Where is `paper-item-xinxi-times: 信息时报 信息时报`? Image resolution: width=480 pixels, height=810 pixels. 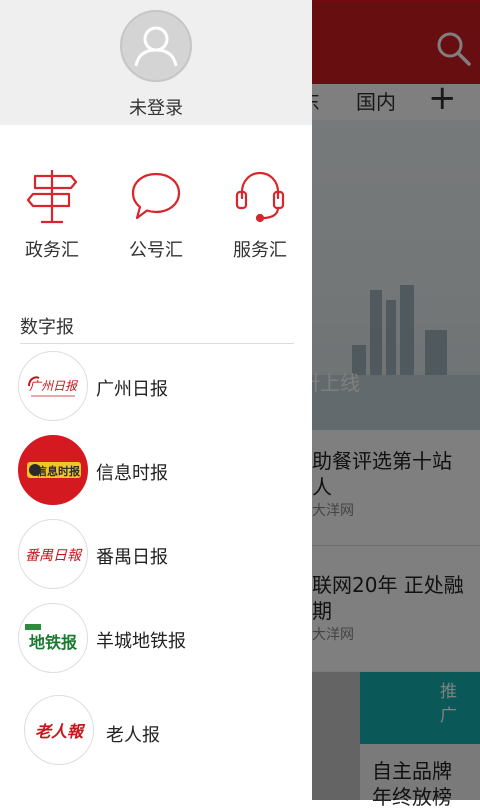
paper-item-xinxi-times: 信息时报 信息时报 is located at coordinates (156, 475).